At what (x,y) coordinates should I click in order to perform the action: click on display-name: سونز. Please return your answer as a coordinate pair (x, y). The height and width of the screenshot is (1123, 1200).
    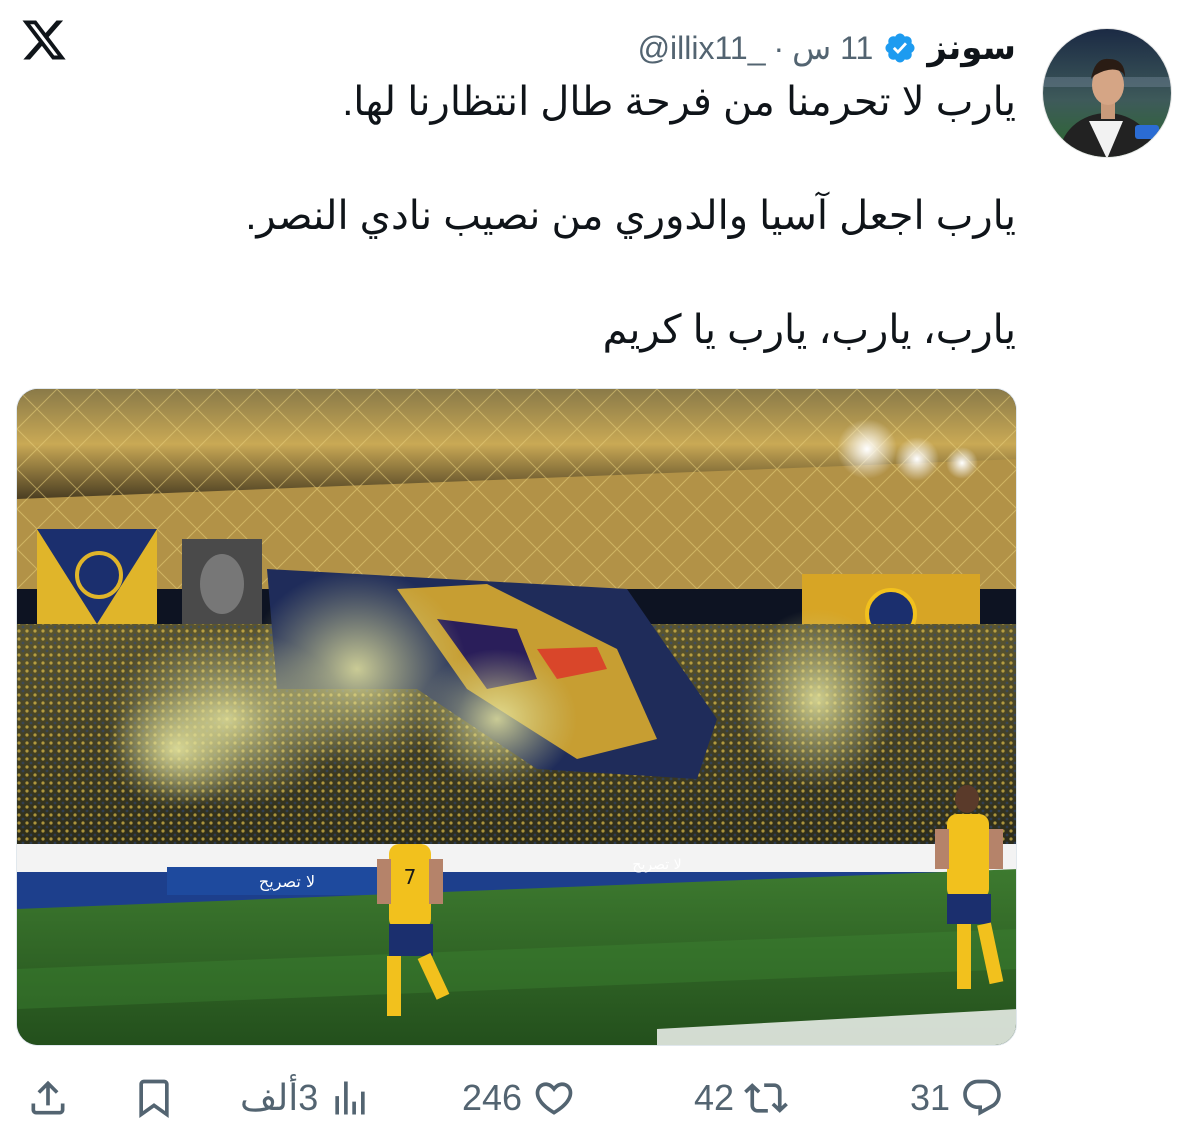
    Looking at the image, I should click on (971, 48).